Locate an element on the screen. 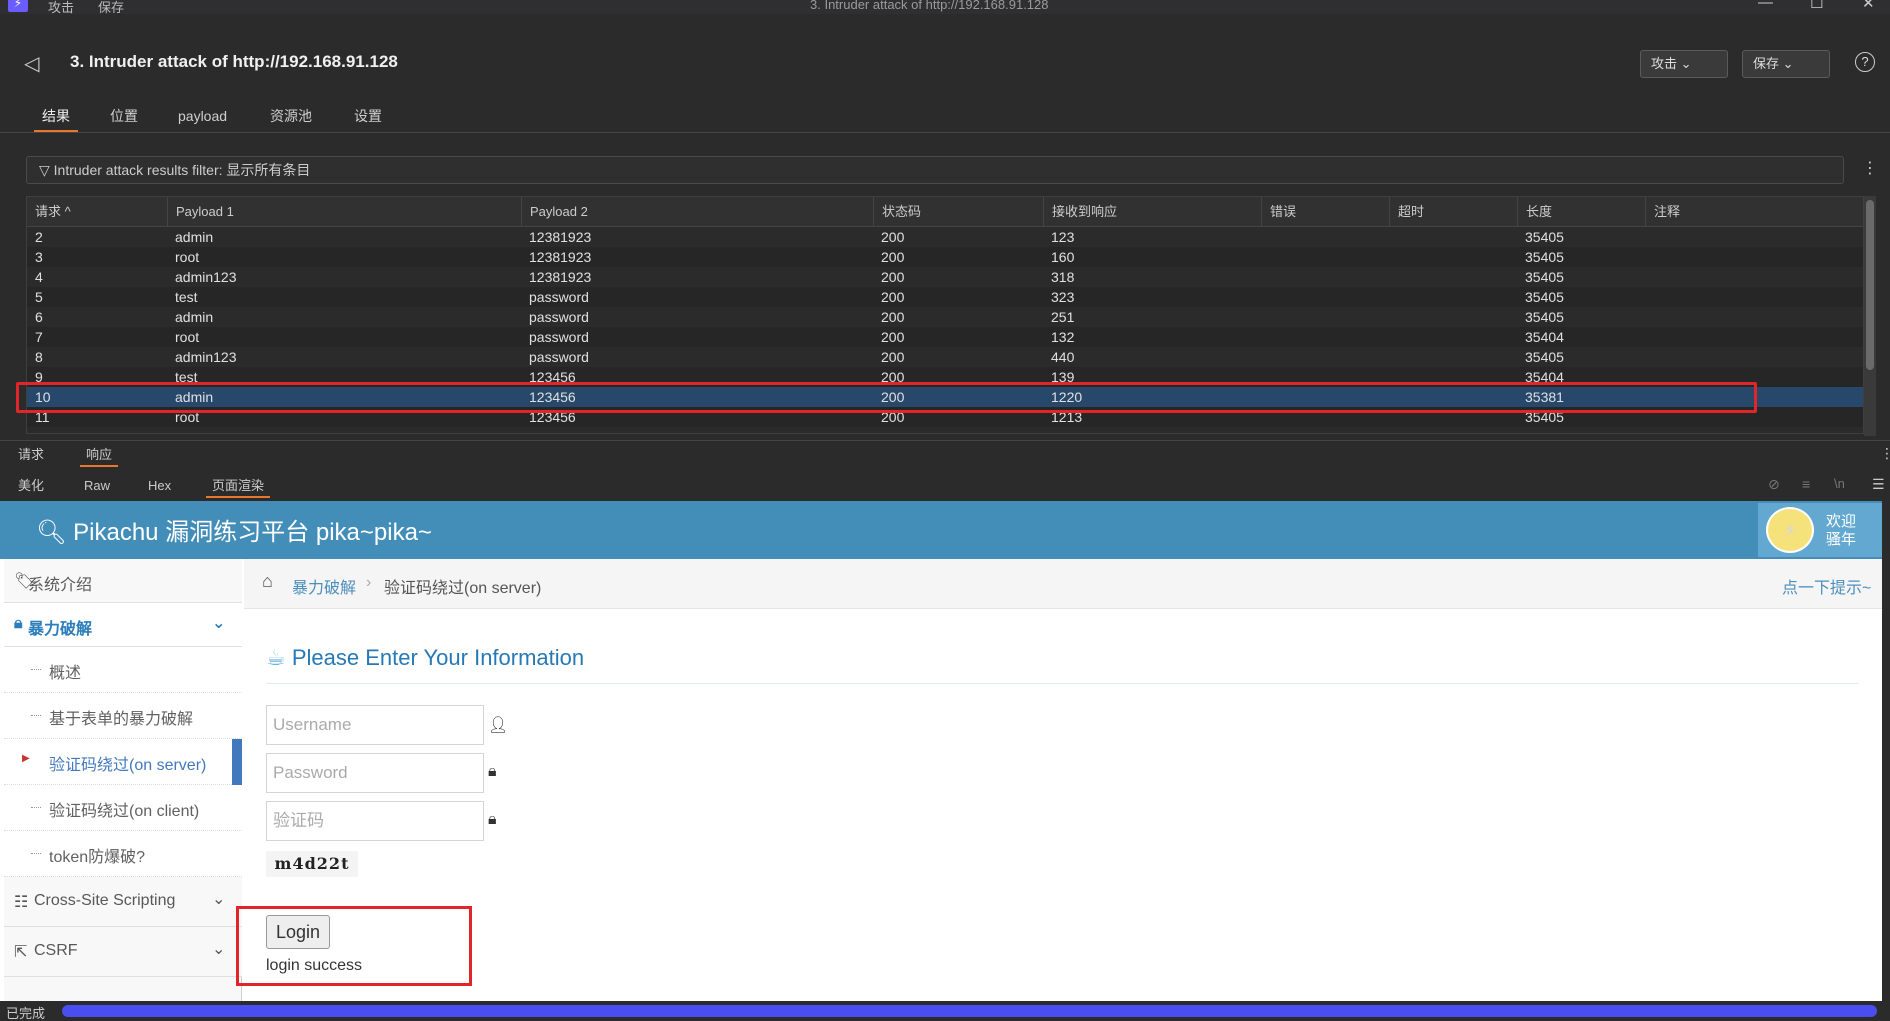  minimize-icon: — is located at coordinates (1765, 5).